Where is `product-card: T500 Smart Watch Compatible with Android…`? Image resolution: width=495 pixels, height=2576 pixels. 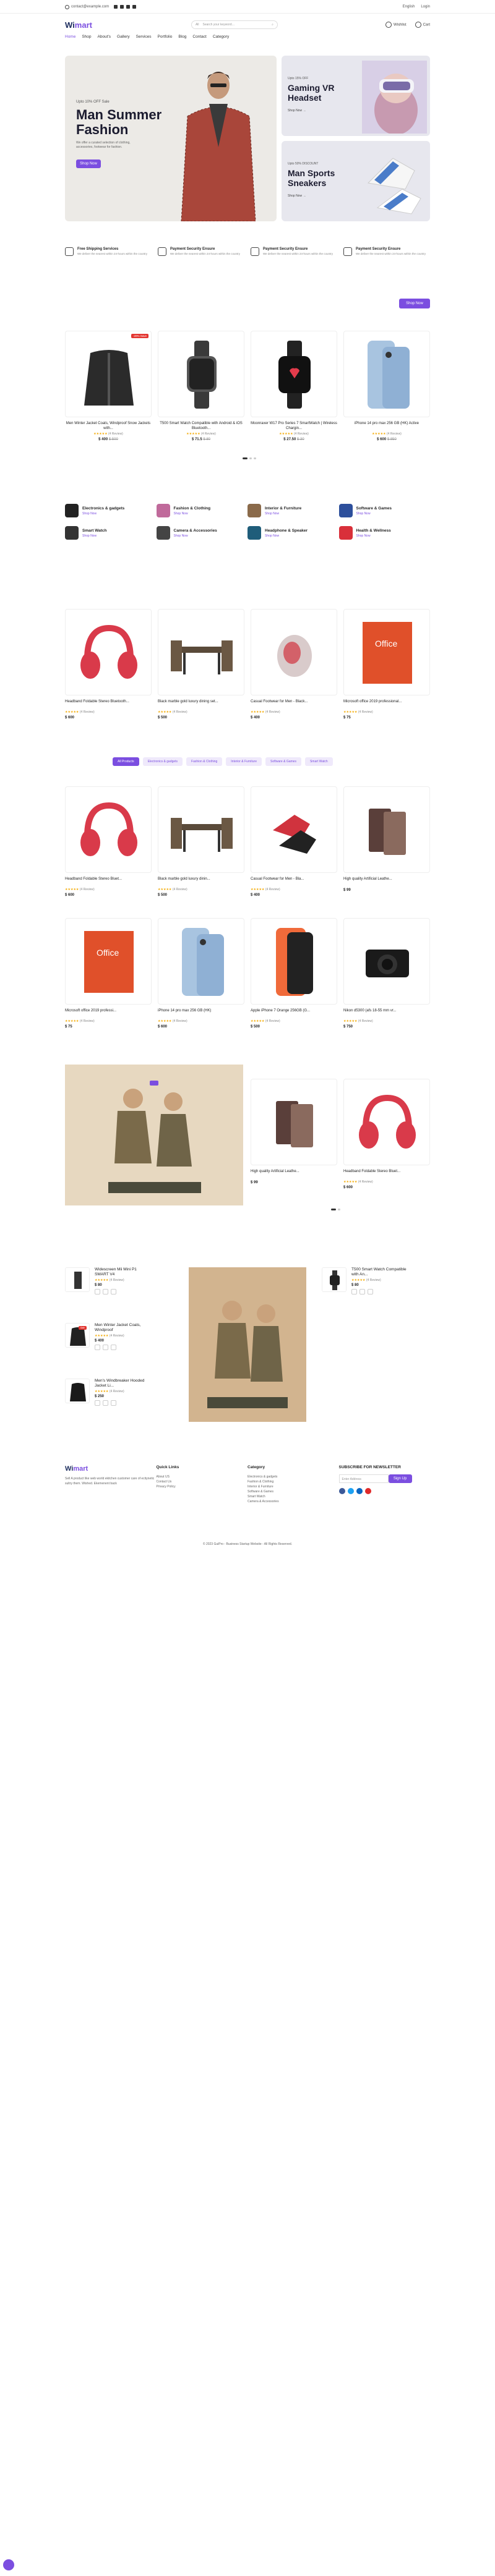 product-card: T500 Smart Watch Compatible with Android… is located at coordinates (201, 386).